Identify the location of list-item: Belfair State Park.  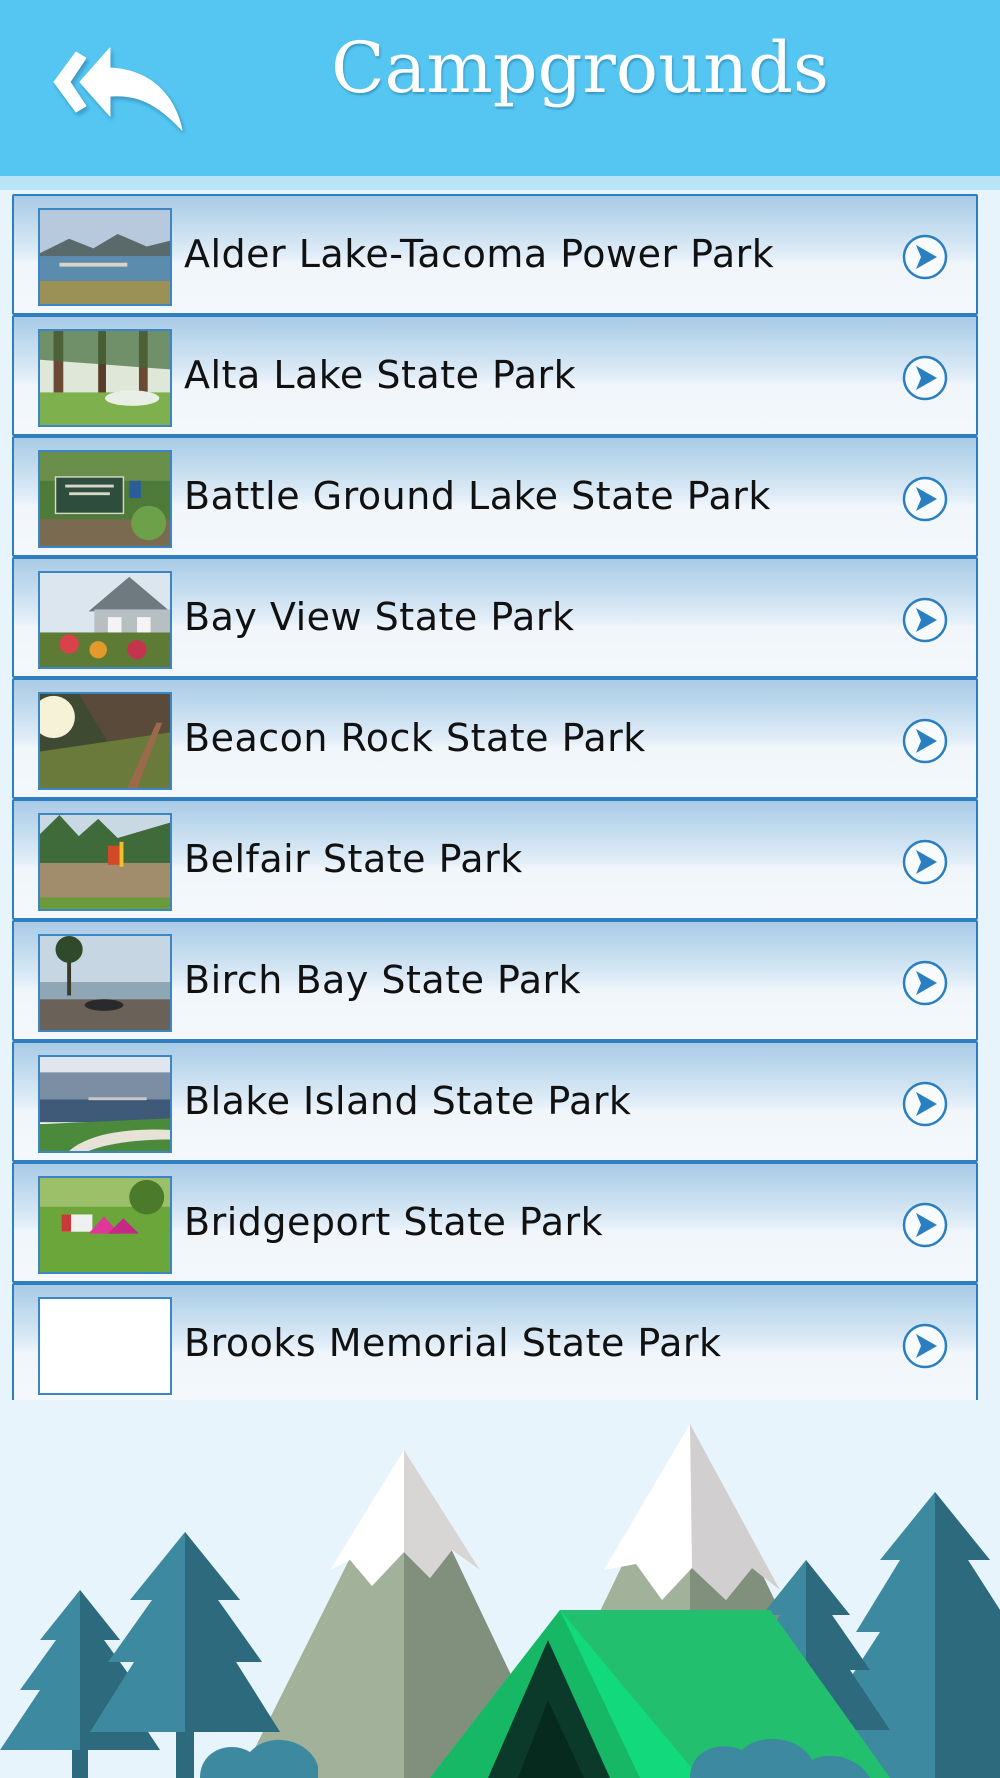
(495, 859).